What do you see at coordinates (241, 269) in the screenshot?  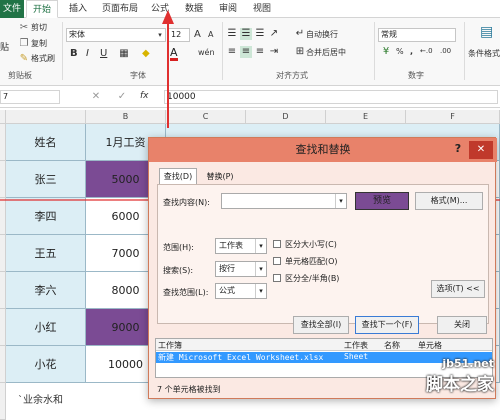 I see `search-select: 按行▾` at bounding box center [241, 269].